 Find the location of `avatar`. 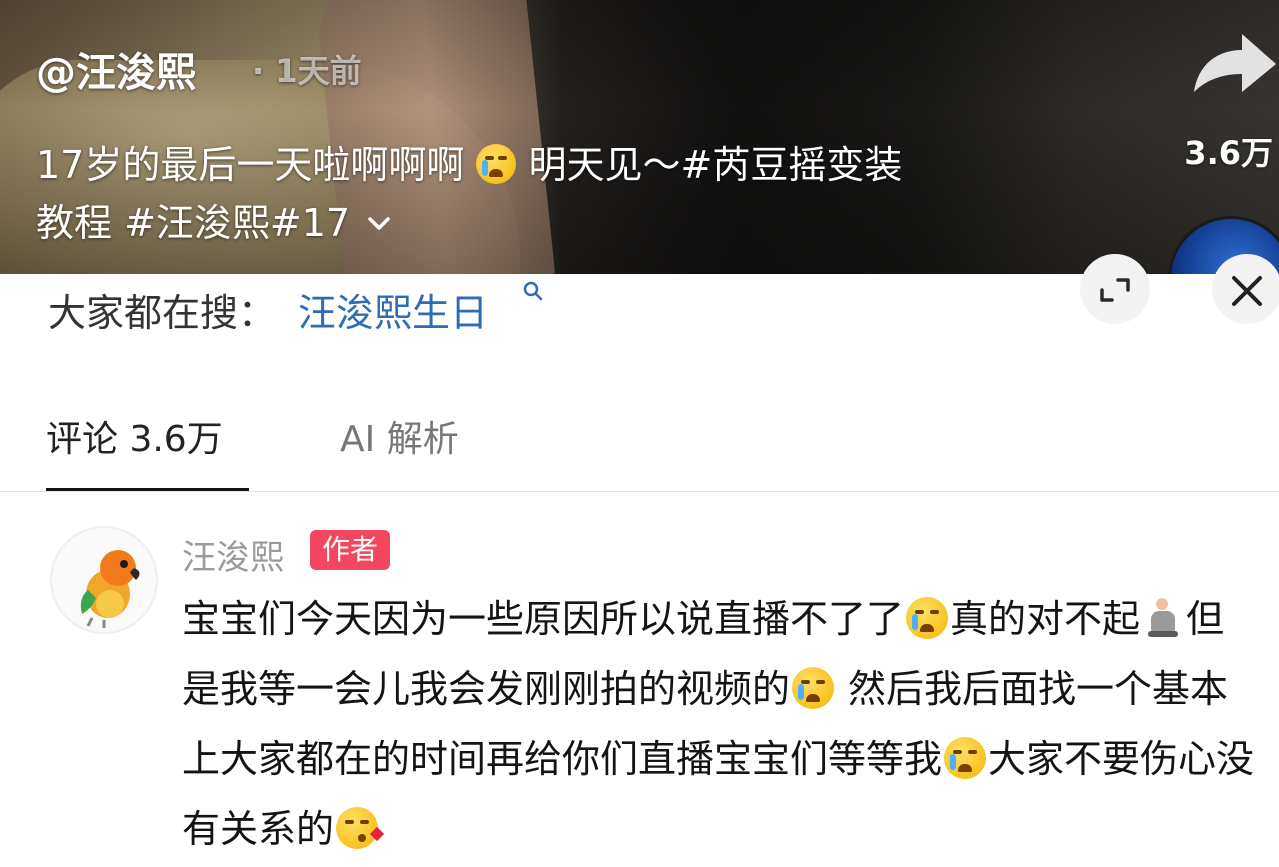

avatar is located at coordinates (104, 580).